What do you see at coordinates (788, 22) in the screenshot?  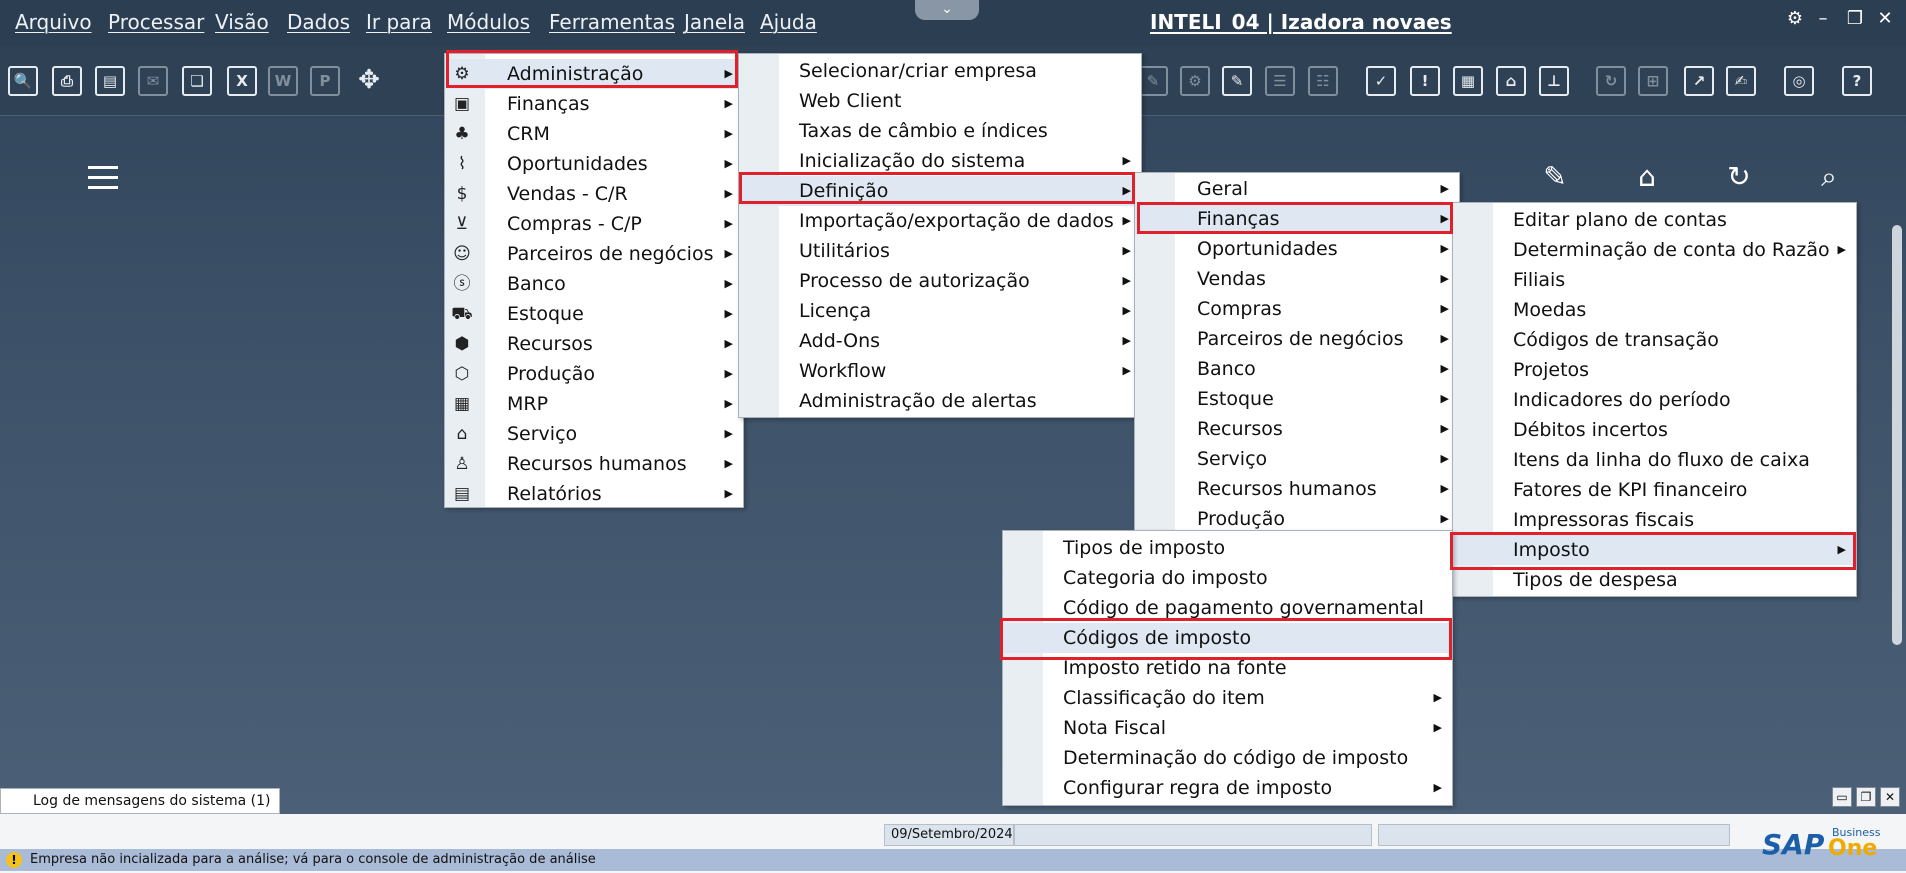 I see `menu-ajuda: Ajuda` at bounding box center [788, 22].